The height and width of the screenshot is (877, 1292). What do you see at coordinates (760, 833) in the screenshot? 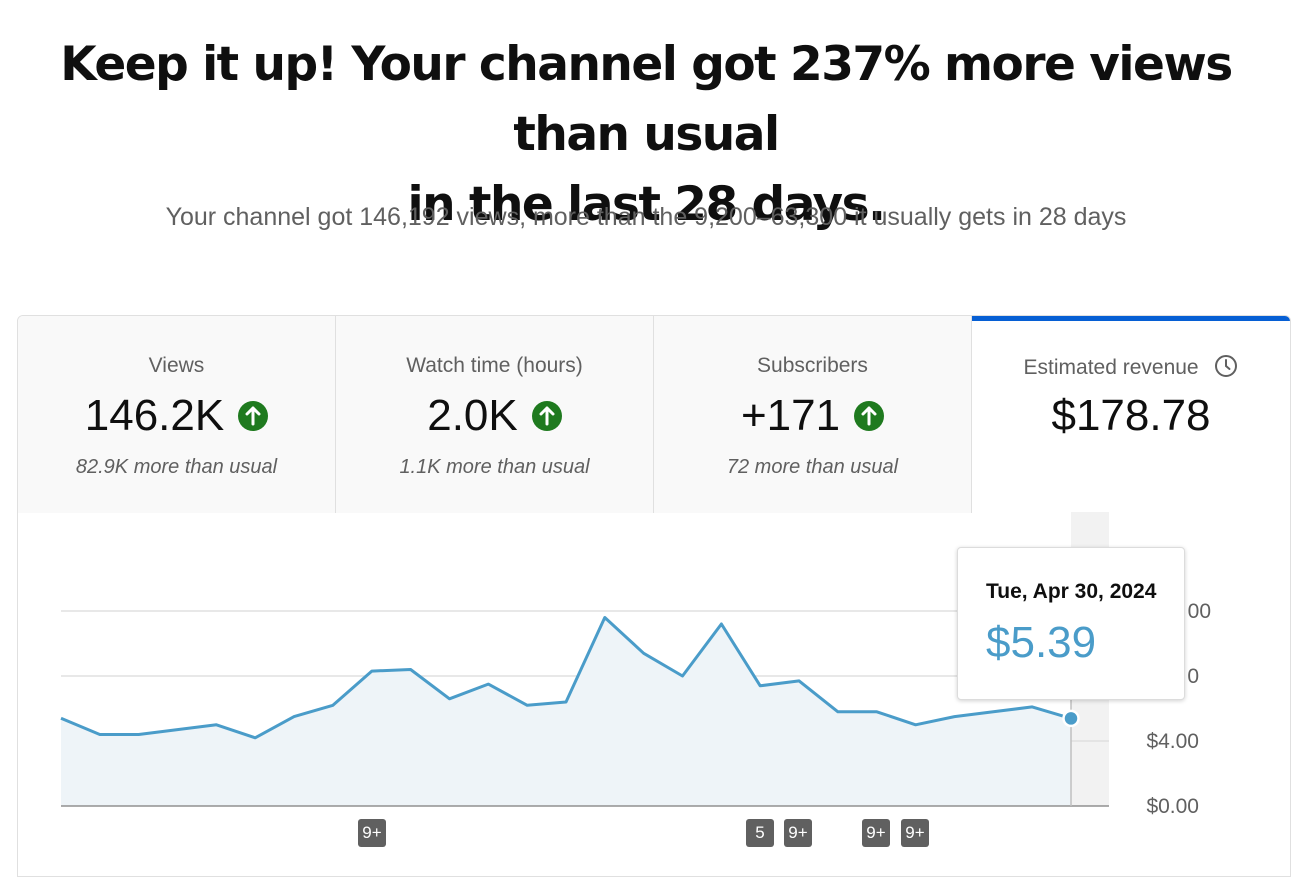
I see `video-badge: 5` at bounding box center [760, 833].